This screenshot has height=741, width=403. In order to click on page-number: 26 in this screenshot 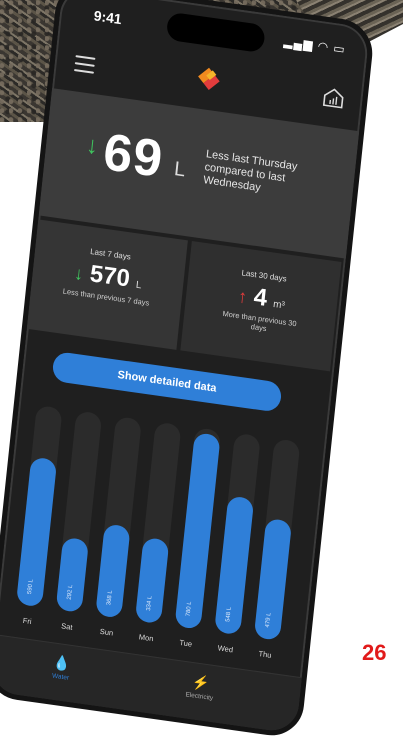, I will do `click(374, 652)`.